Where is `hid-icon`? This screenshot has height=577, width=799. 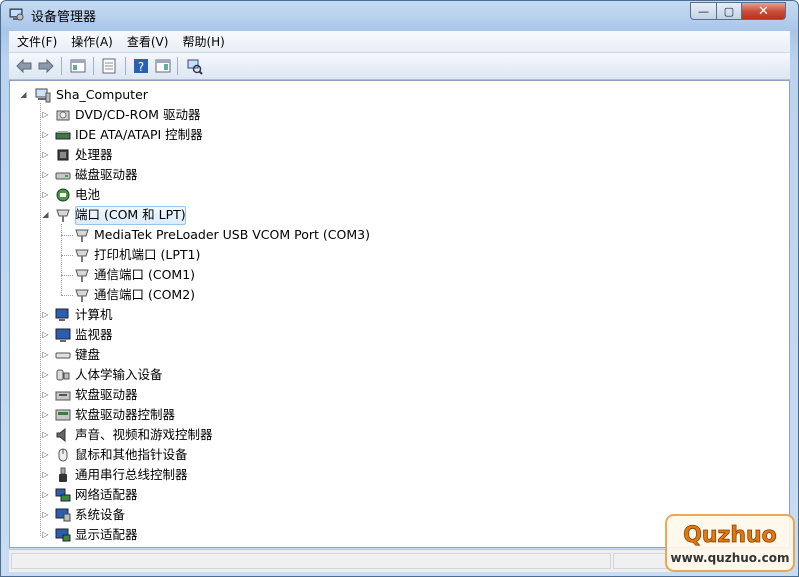 hid-icon is located at coordinates (63, 375).